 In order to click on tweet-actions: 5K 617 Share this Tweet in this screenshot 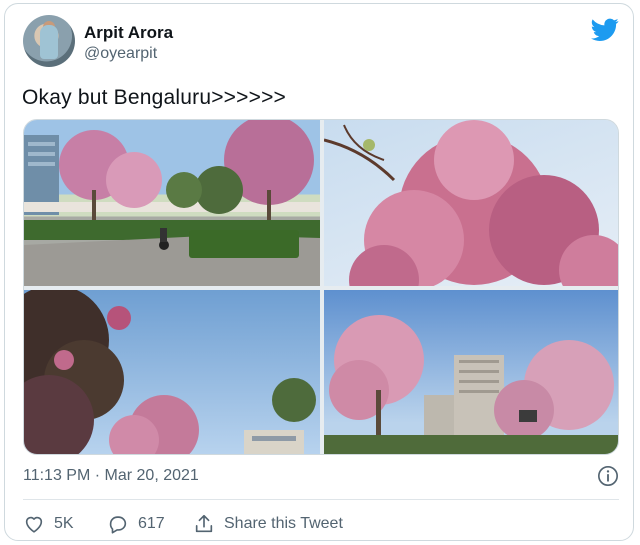, I will do `click(321, 524)`.